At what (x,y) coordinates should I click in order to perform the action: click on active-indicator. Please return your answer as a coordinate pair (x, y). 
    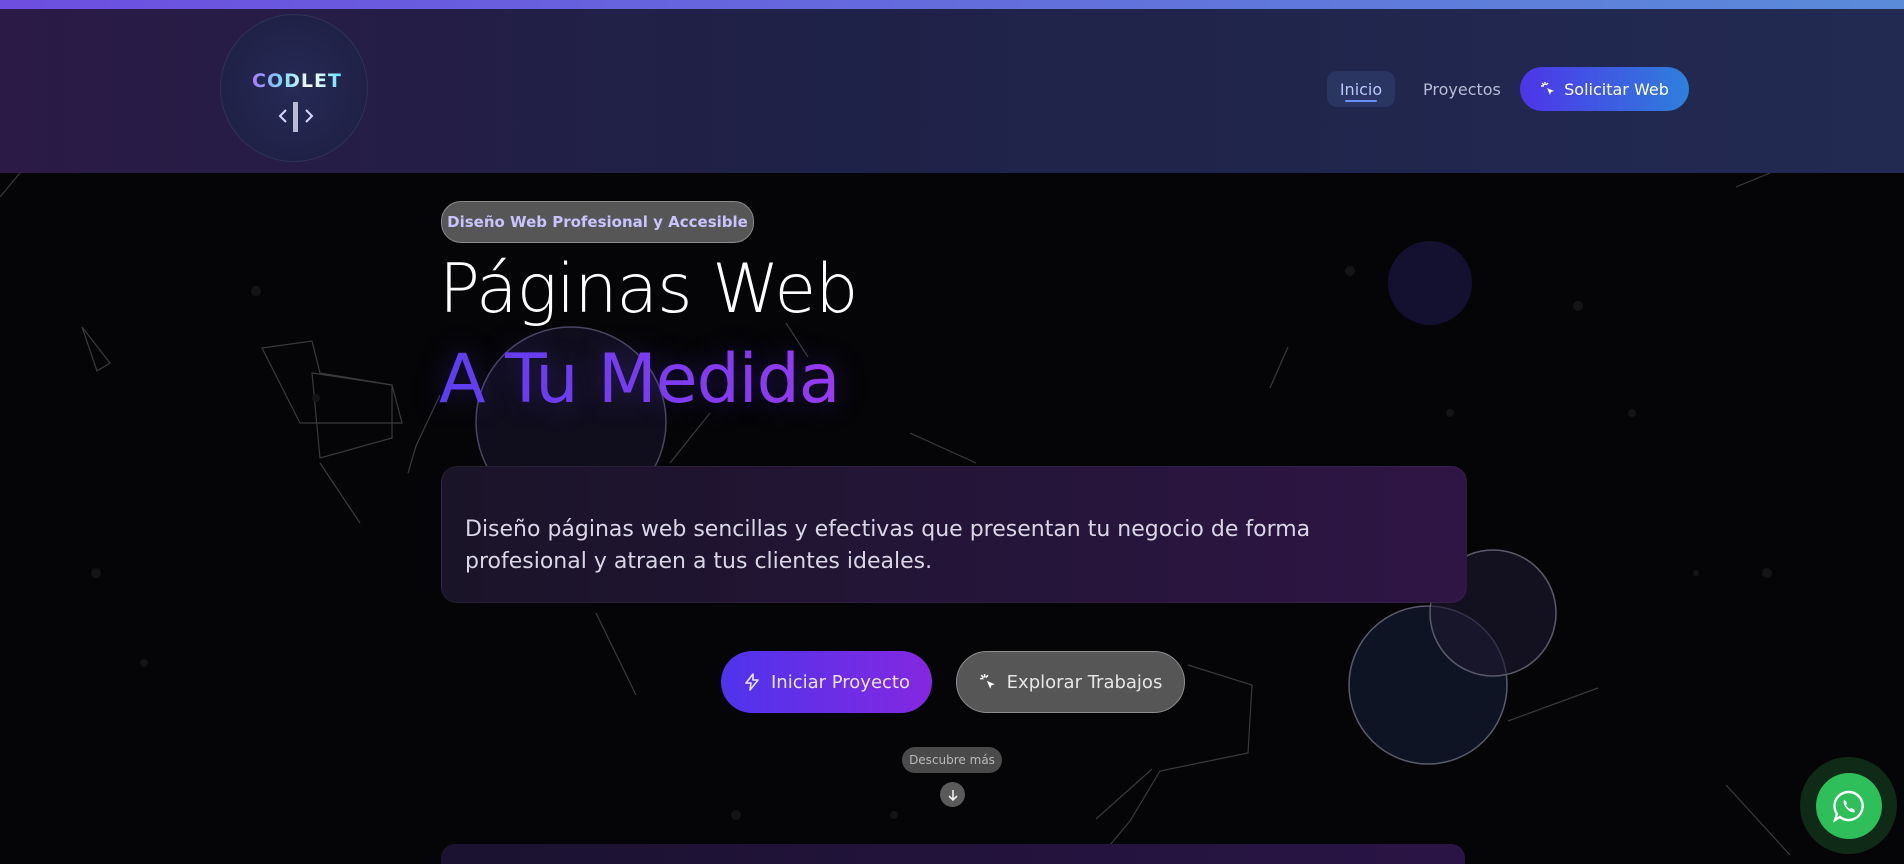
    Looking at the image, I should click on (1361, 101).